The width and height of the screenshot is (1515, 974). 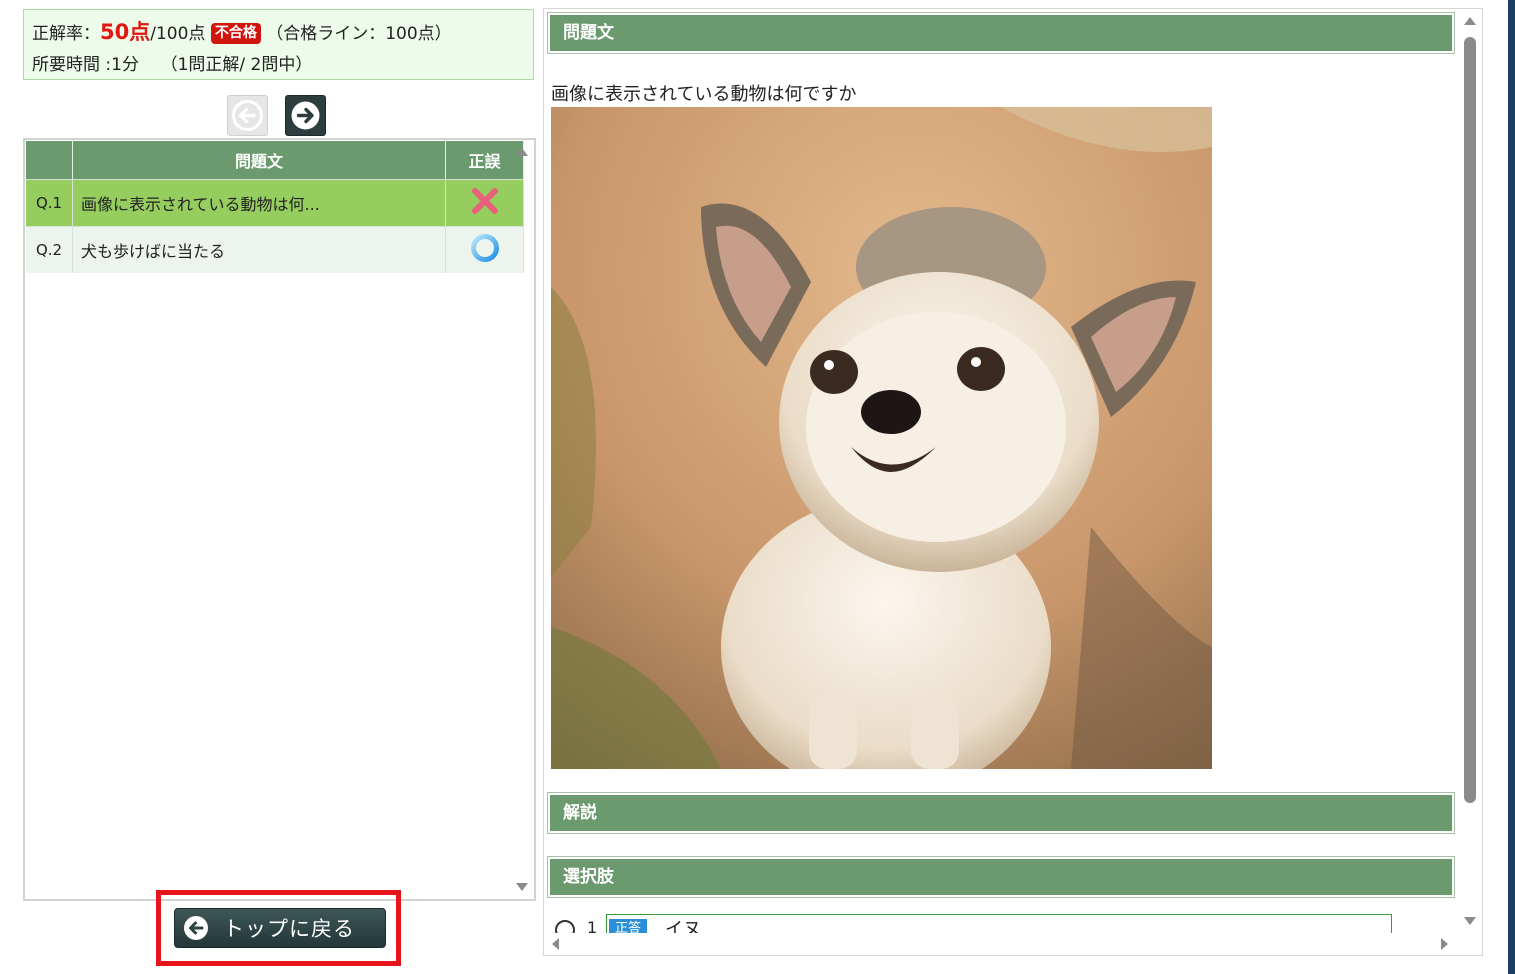 What do you see at coordinates (1470, 420) in the screenshot?
I see `scrollbar-thumb` at bounding box center [1470, 420].